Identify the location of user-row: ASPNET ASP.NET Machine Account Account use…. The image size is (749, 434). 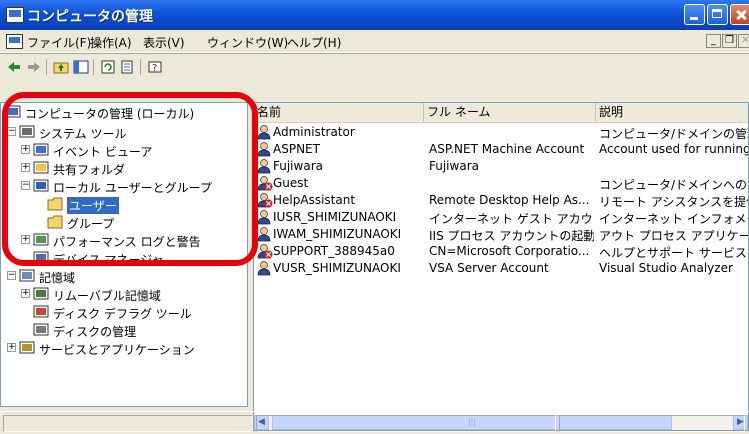
(501, 149).